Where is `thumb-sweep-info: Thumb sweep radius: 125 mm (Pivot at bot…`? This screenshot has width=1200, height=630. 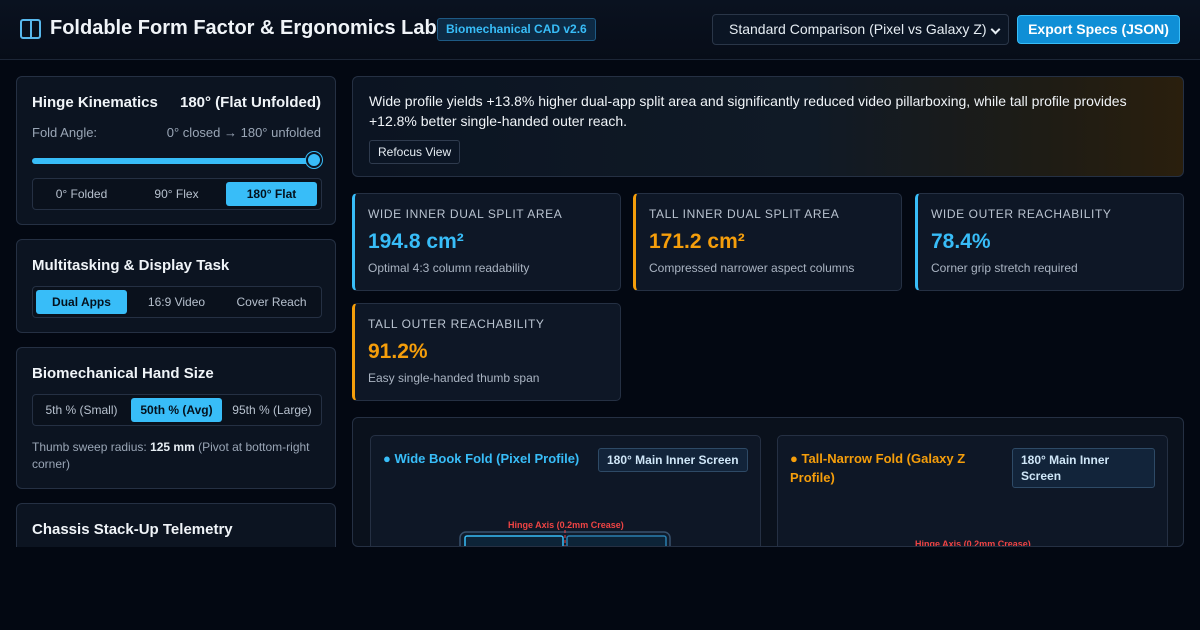 thumb-sweep-info: Thumb sweep radius: 125 mm (Pivot at bot… is located at coordinates (178, 456).